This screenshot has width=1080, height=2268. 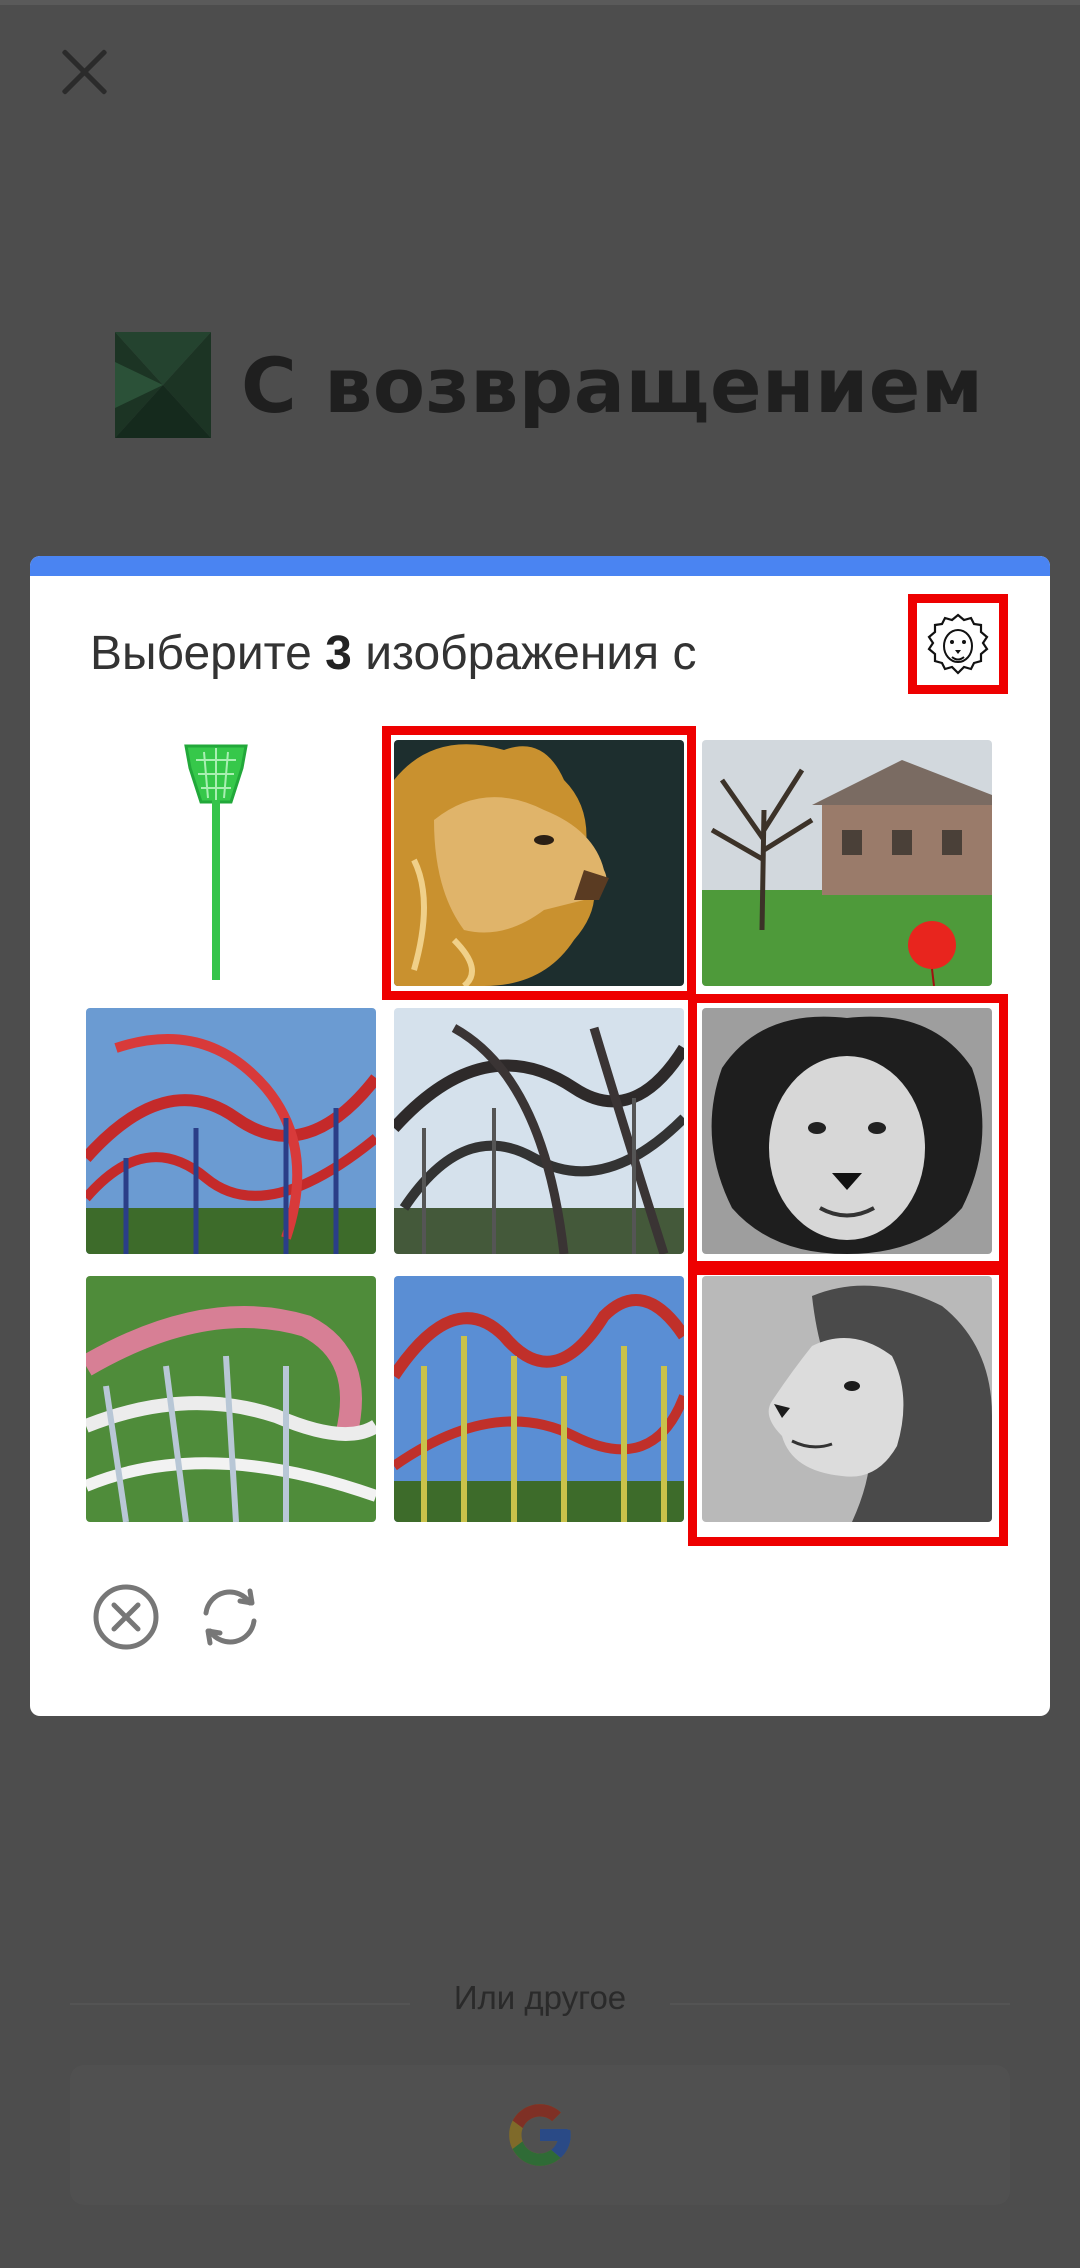 I want to click on captcha-prompt: Выберите 3 изображения с, so click(x=393, y=653).